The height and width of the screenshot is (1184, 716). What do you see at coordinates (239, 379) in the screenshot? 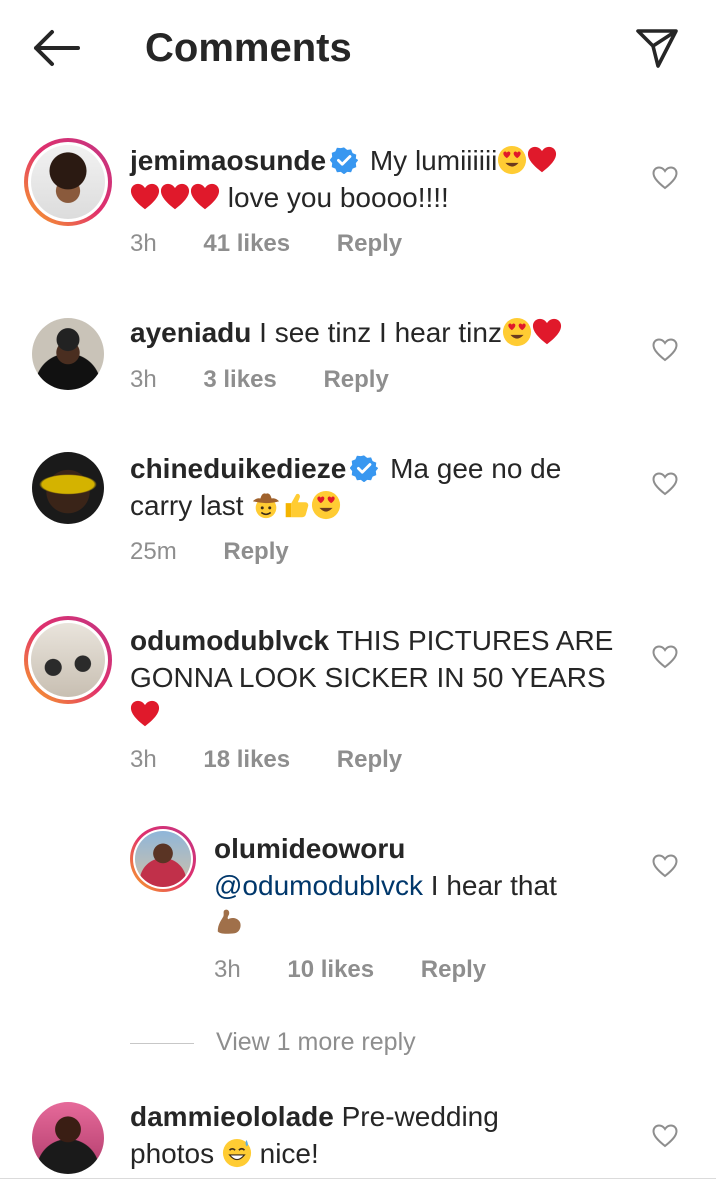
I see `likes-count: 3 likes` at bounding box center [239, 379].